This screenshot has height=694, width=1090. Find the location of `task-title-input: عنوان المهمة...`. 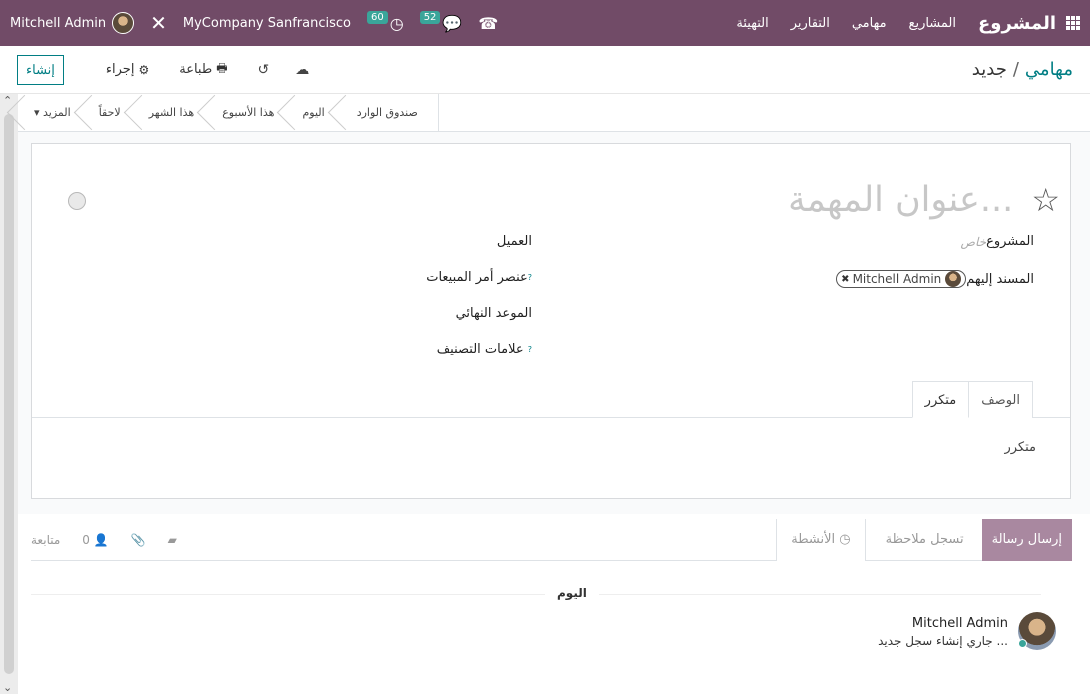

task-title-input: عنوان المهمة... is located at coordinates (900, 200).